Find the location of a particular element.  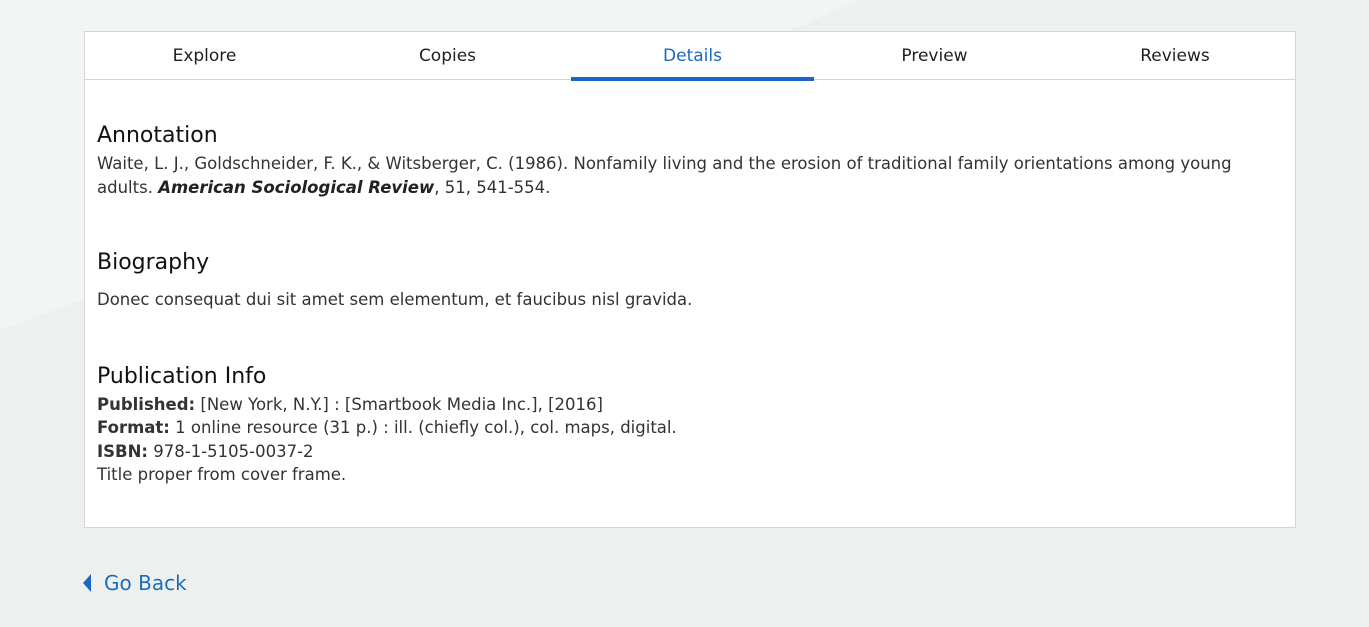

tab-copies: Copies is located at coordinates (447, 56).